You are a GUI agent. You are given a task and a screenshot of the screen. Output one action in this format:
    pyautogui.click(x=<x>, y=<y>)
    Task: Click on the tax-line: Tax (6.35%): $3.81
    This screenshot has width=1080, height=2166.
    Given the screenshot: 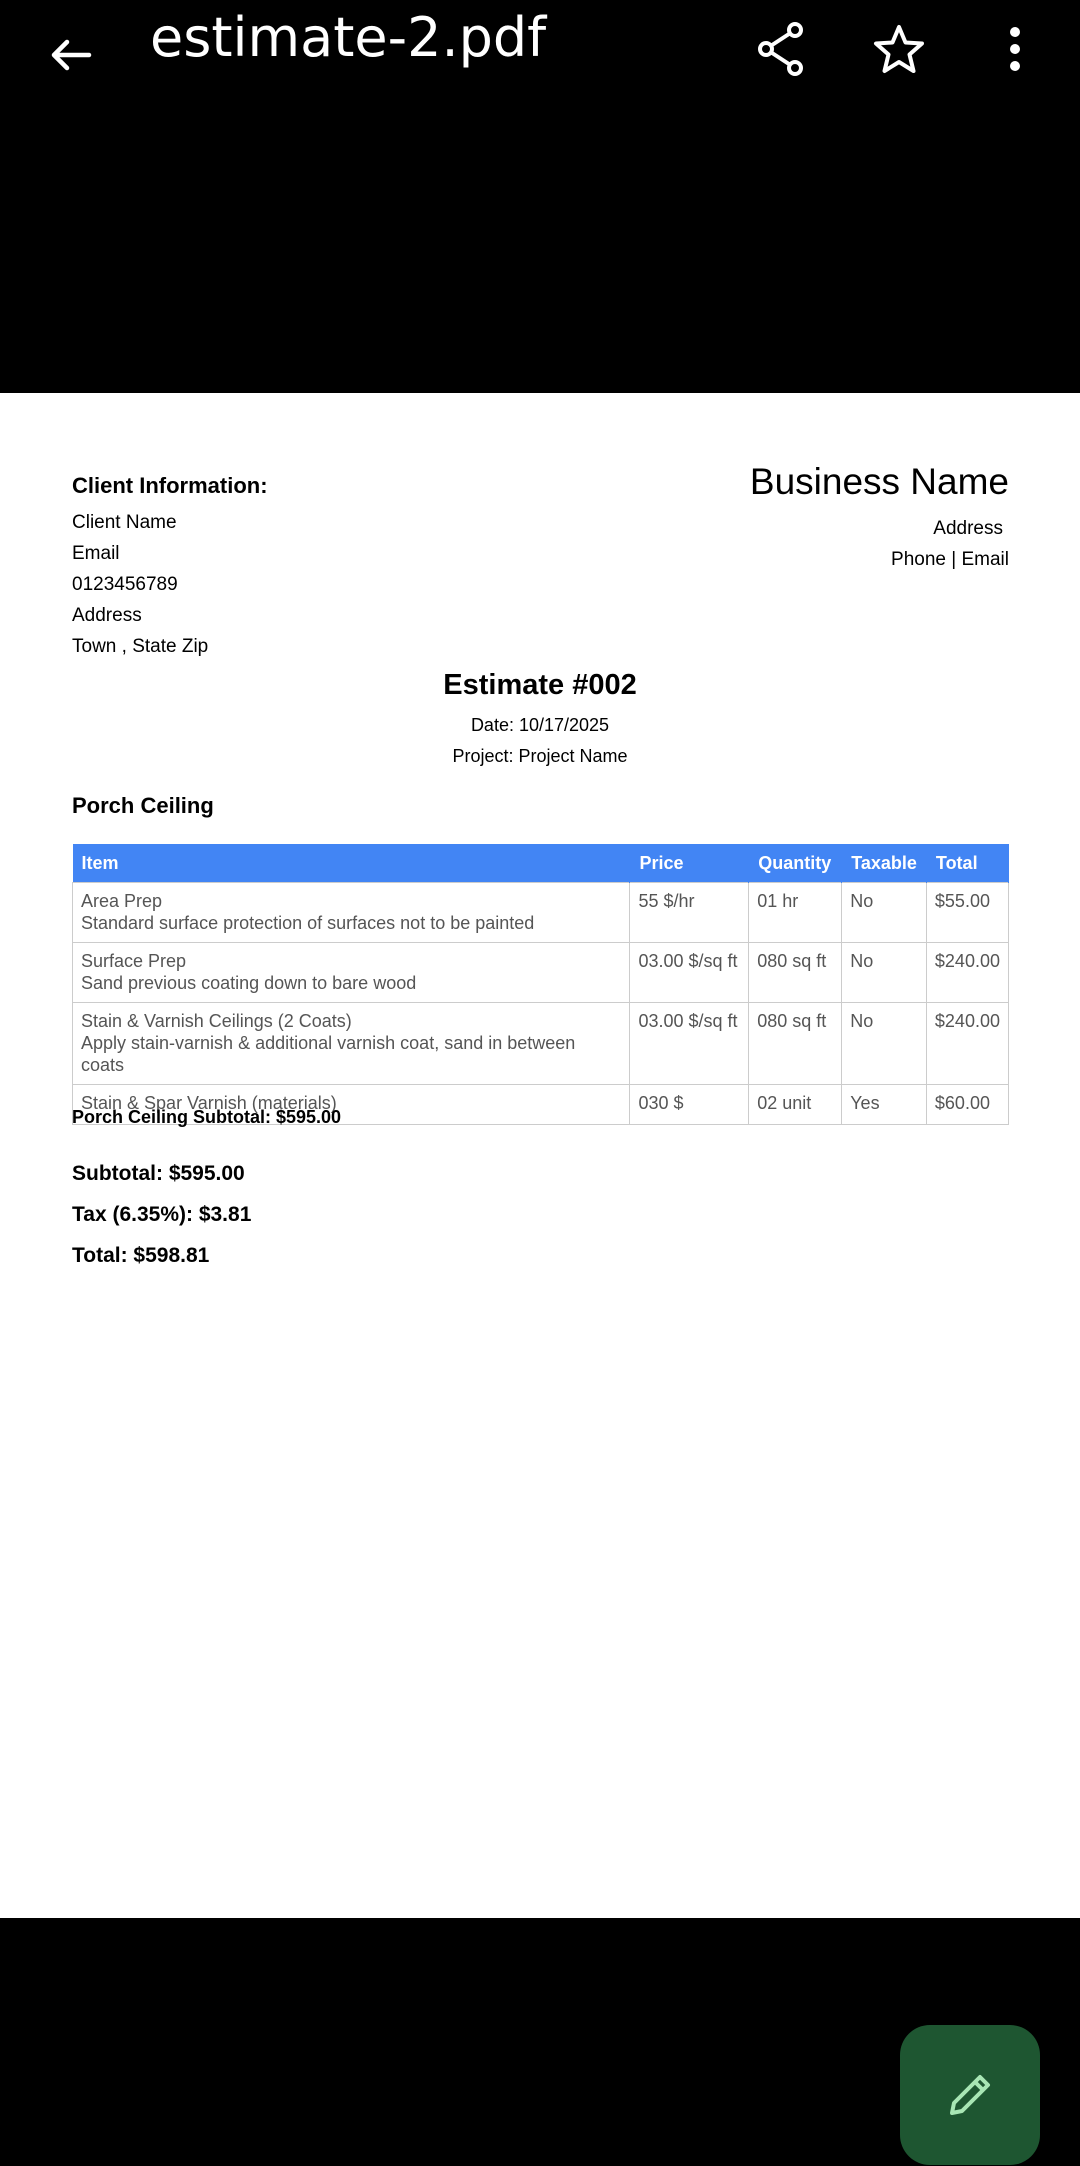 What is the action you would take?
    pyautogui.click(x=162, y=1214)
    